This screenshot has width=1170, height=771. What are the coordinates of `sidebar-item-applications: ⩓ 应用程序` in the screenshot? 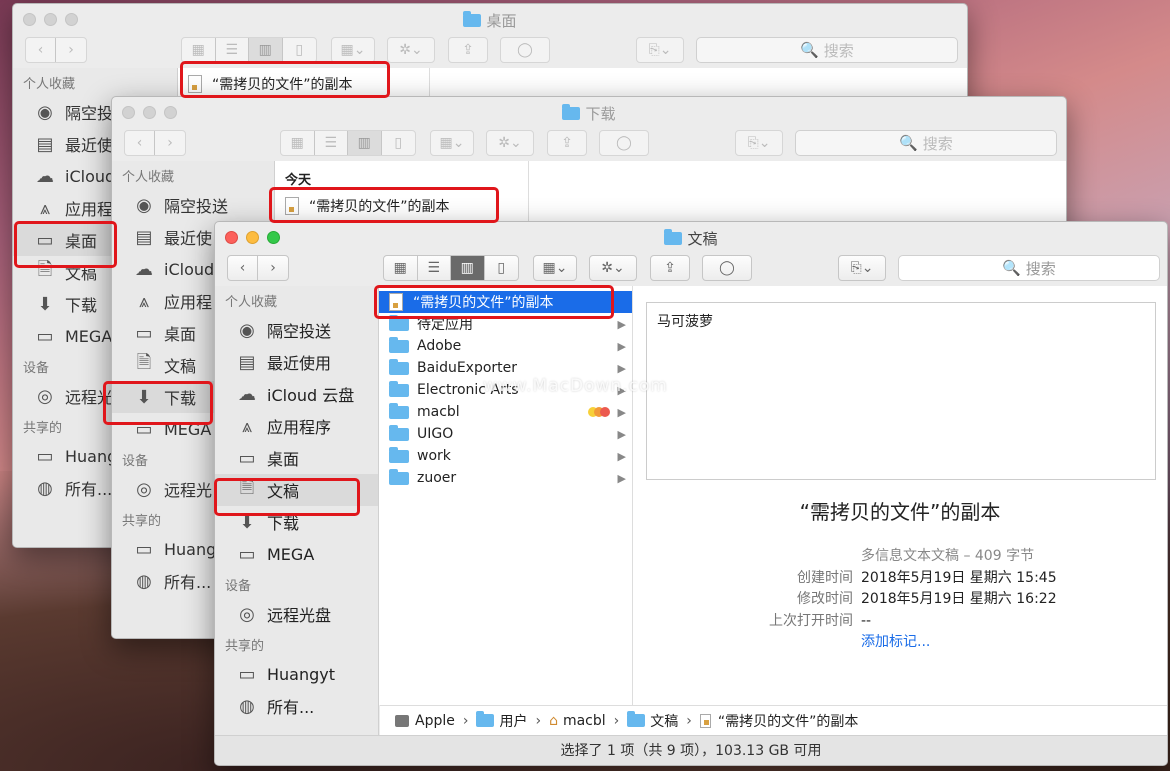 It's located at (296, 426).